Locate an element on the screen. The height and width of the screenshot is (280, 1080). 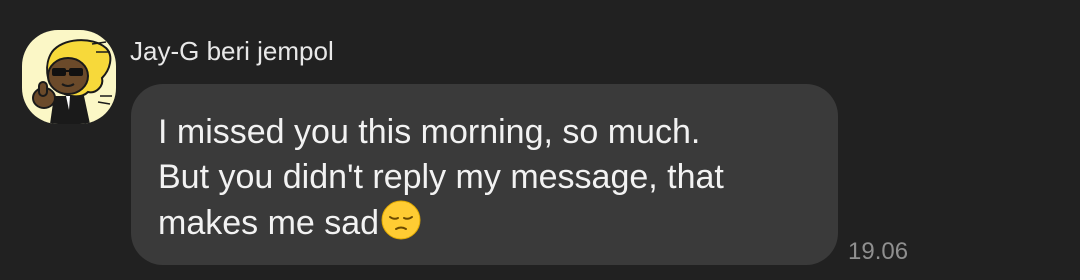
character-thumbs-up-icon is located at coordinates (72, 81).